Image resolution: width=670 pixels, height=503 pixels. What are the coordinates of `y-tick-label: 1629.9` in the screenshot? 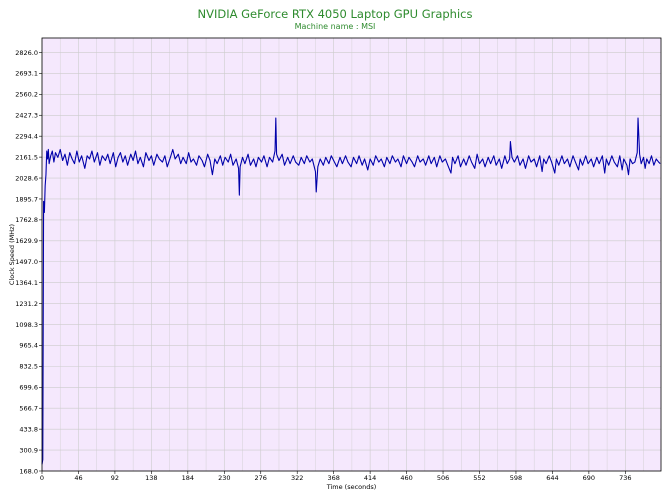 It's located at (26, 241).